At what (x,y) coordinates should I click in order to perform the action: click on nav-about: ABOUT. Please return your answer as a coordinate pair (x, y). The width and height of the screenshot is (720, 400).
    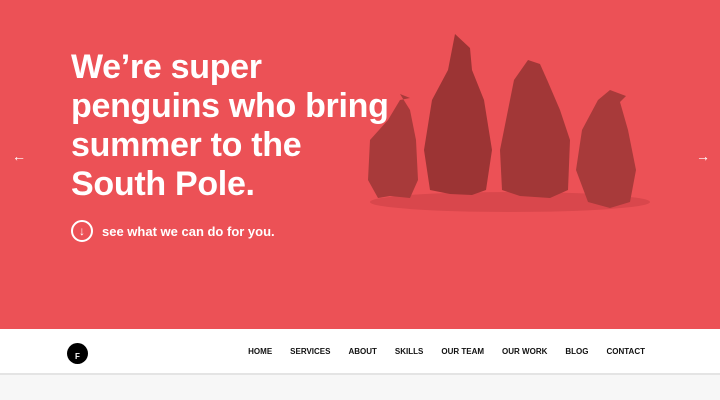
    Looking at the image, I should click on (362, 351).